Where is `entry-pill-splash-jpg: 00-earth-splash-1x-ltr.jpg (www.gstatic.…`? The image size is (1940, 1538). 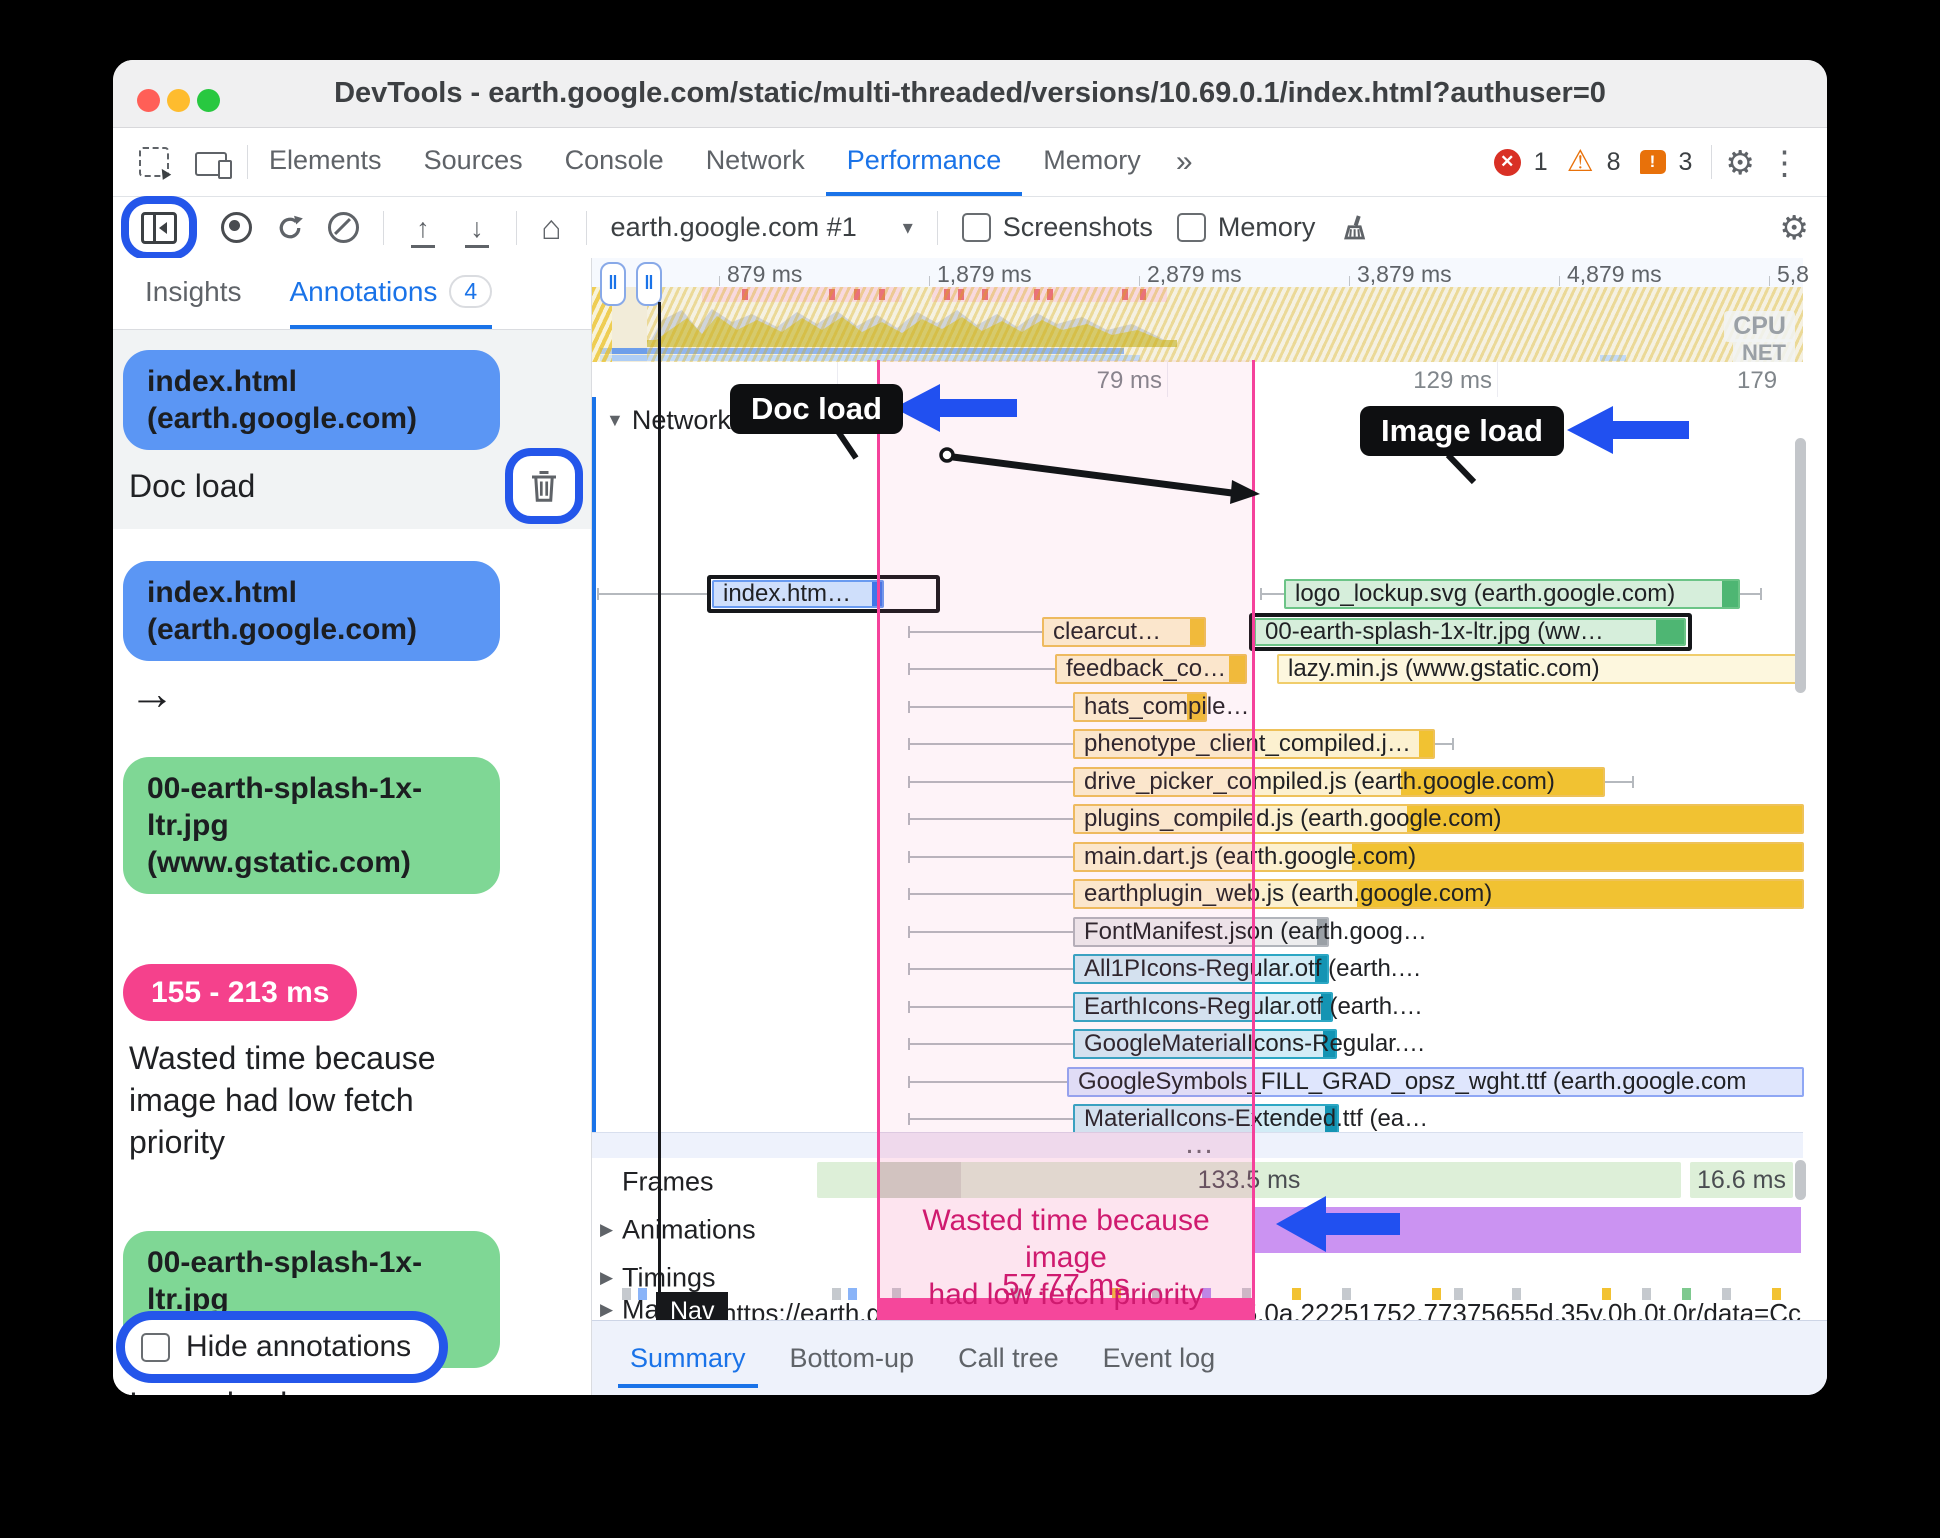 entry-pill-splash-jpg: 00-earth-splash-1x-ltr.jpg (www.gstatic.… is located at coordinates (311, 825).